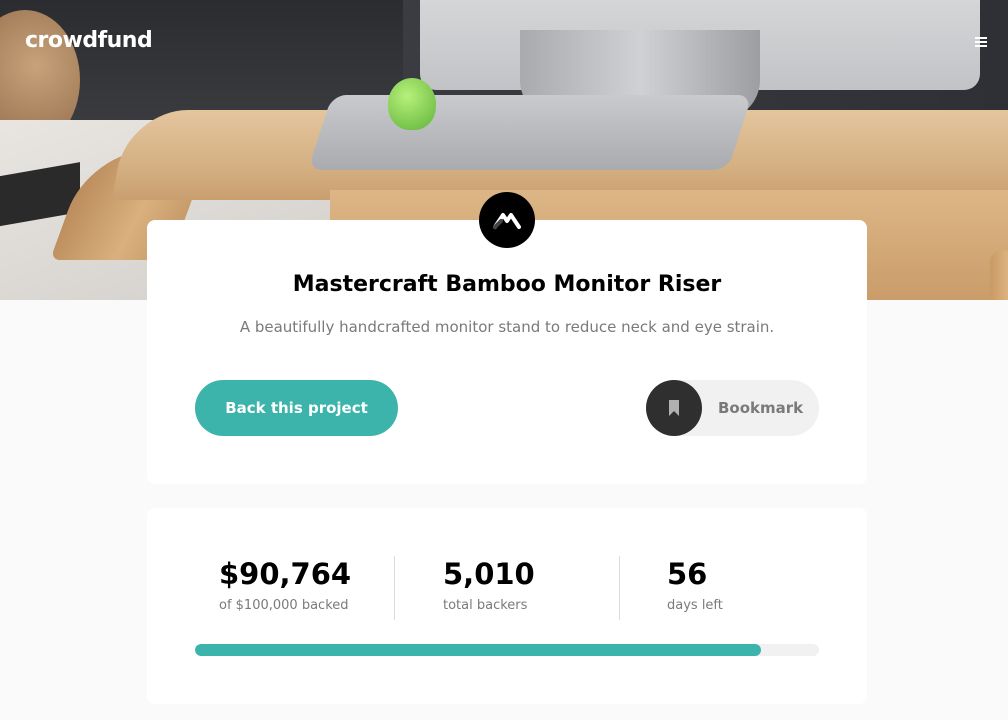 The height and width of the screenshot is (720, 1008). Describe the element at coordinates (489, 574) in the screenshot. I see `backers-count: 5,010` at that location.